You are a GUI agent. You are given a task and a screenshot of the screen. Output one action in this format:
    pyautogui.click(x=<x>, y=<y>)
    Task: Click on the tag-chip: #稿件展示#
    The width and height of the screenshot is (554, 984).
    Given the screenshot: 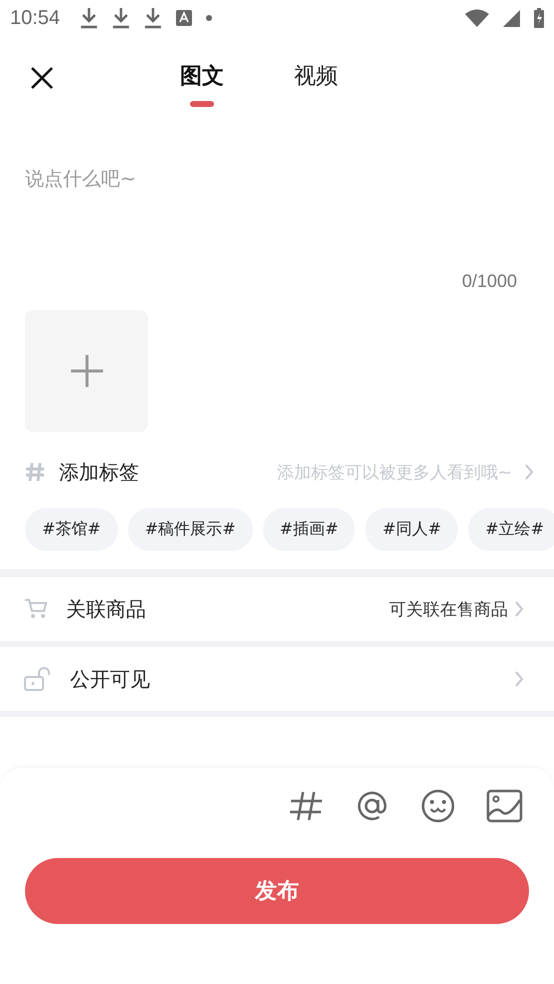 What is the action you would take?
    pyautogui.click(x=190, y=529)
    